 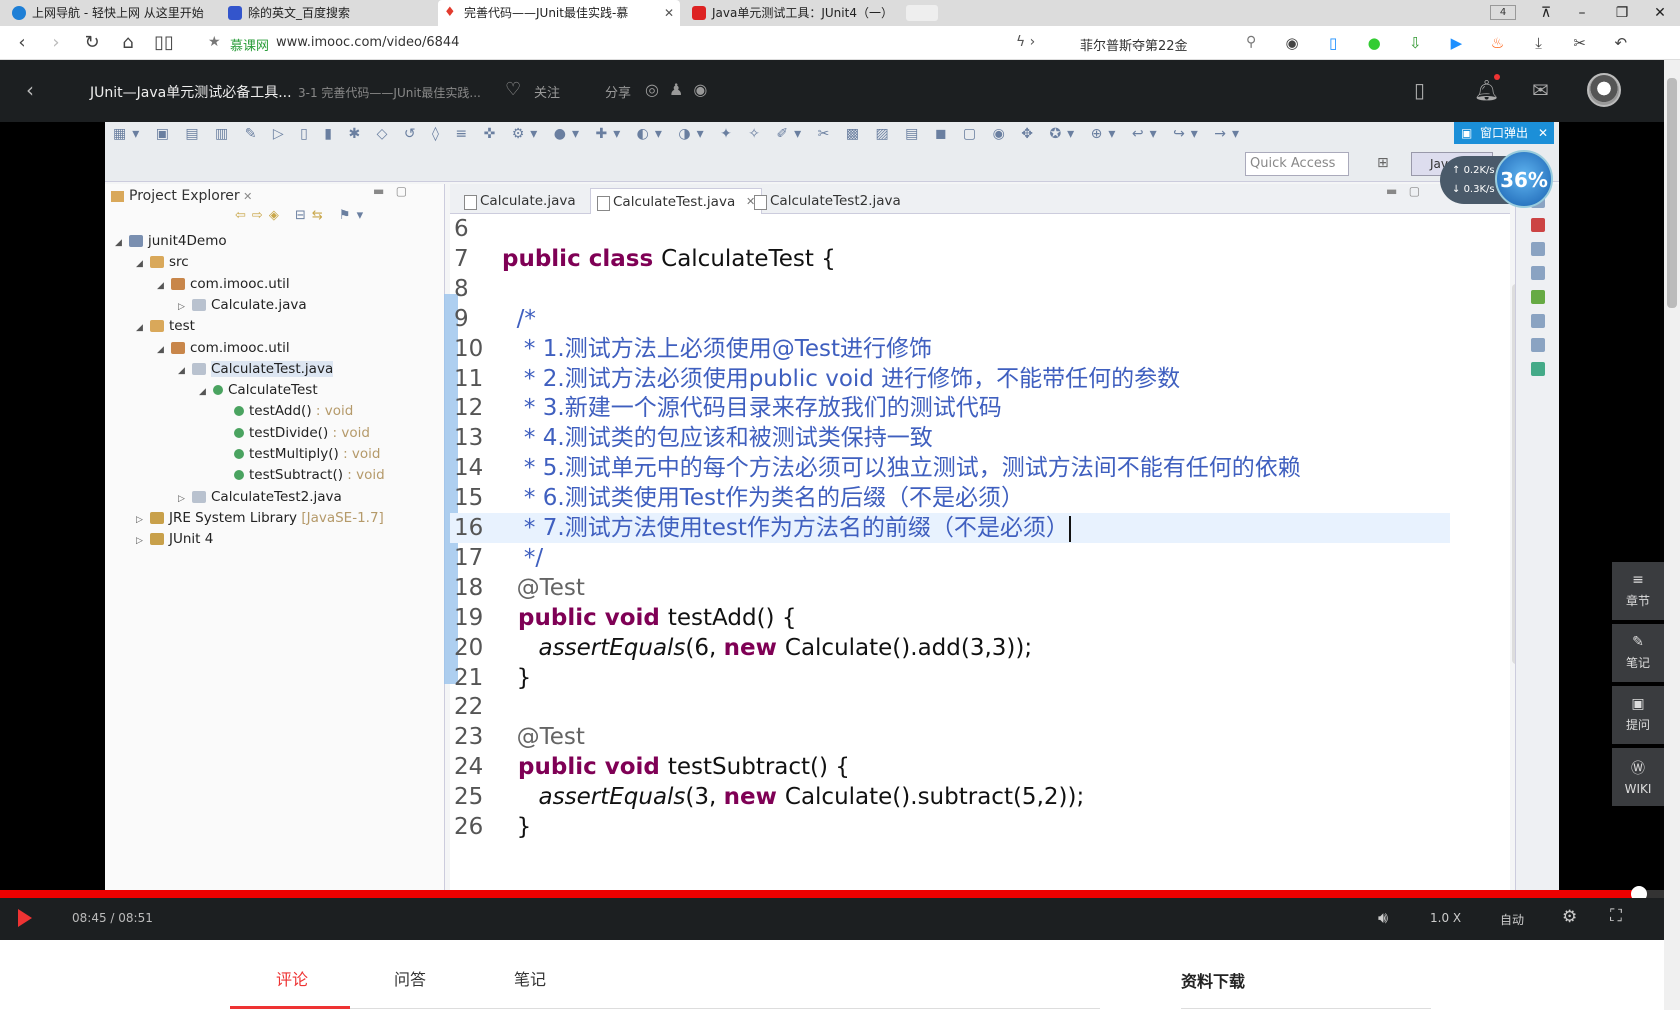 What do you see at coordinates (1638, 715) in the screenshot?
I see `side-nav-question: ▣ 提问` at bounding box center [1638, 715].